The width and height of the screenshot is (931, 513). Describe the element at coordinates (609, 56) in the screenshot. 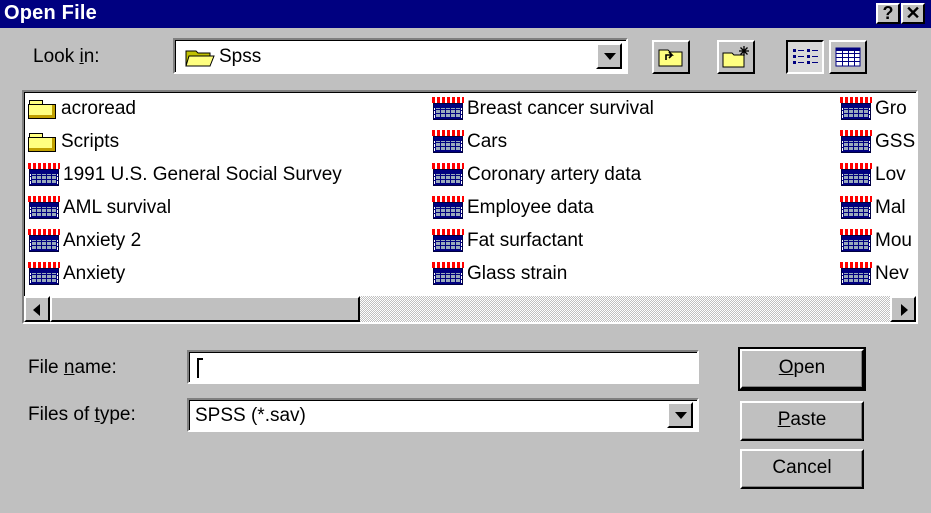

I see `look-in-dropdown-button` at that location.